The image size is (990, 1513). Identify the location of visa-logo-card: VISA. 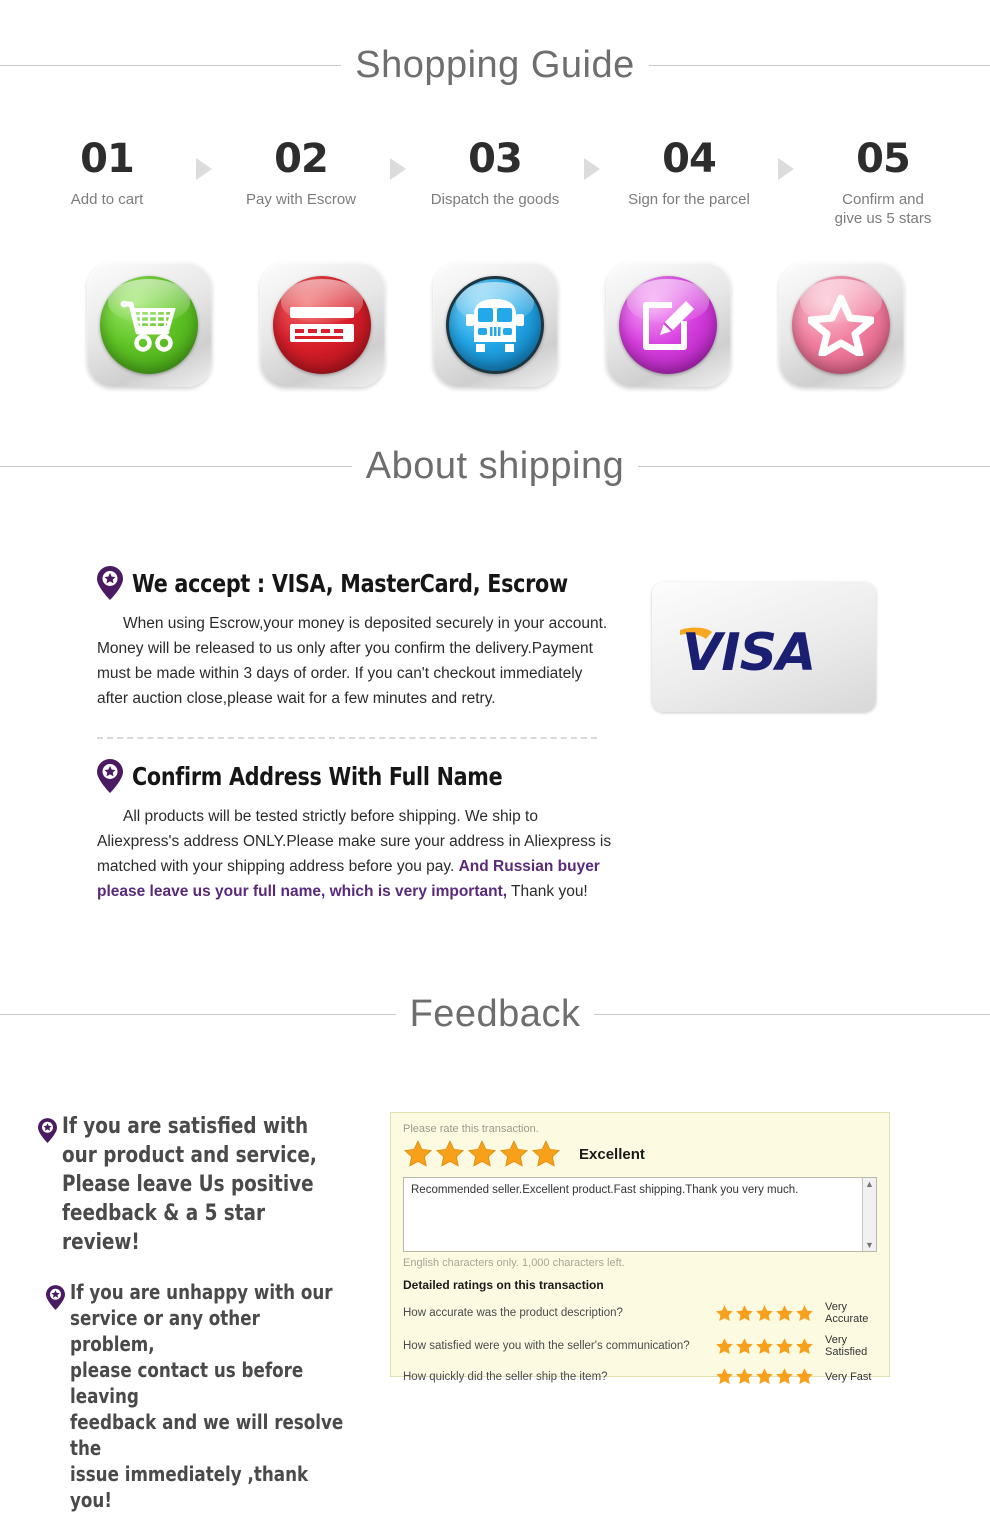
(764, 647).